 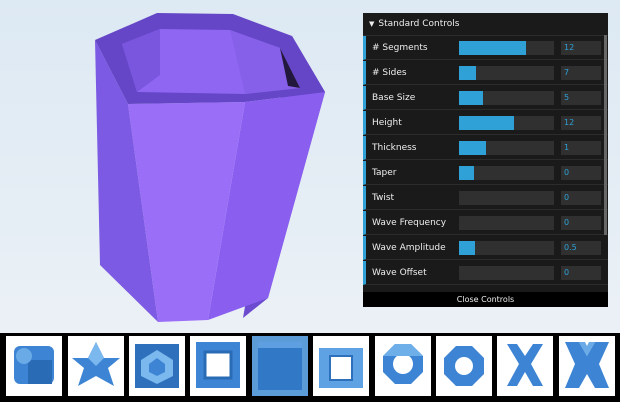 I want to click on thumb-hex-hollow, so click(x=157, y=366).